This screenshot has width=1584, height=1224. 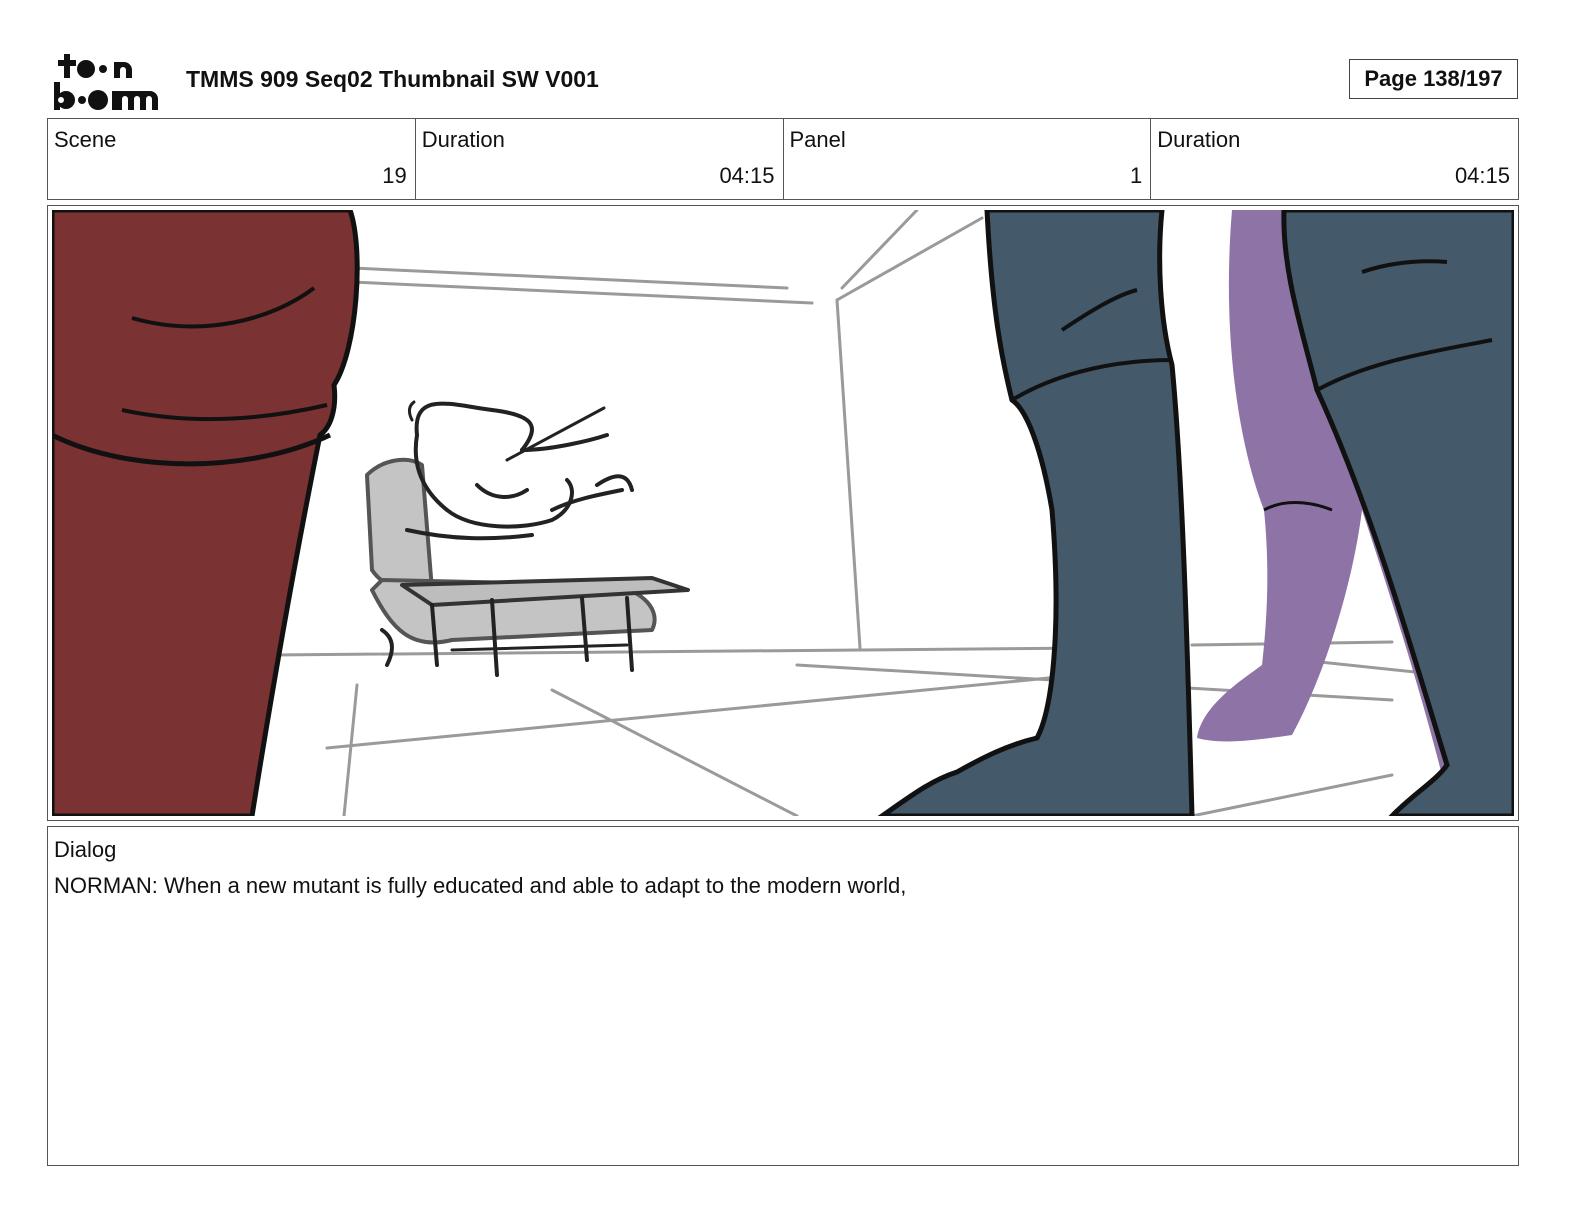 I want to click on scene-duration-value: 04:15, so click(x=747, y=175).